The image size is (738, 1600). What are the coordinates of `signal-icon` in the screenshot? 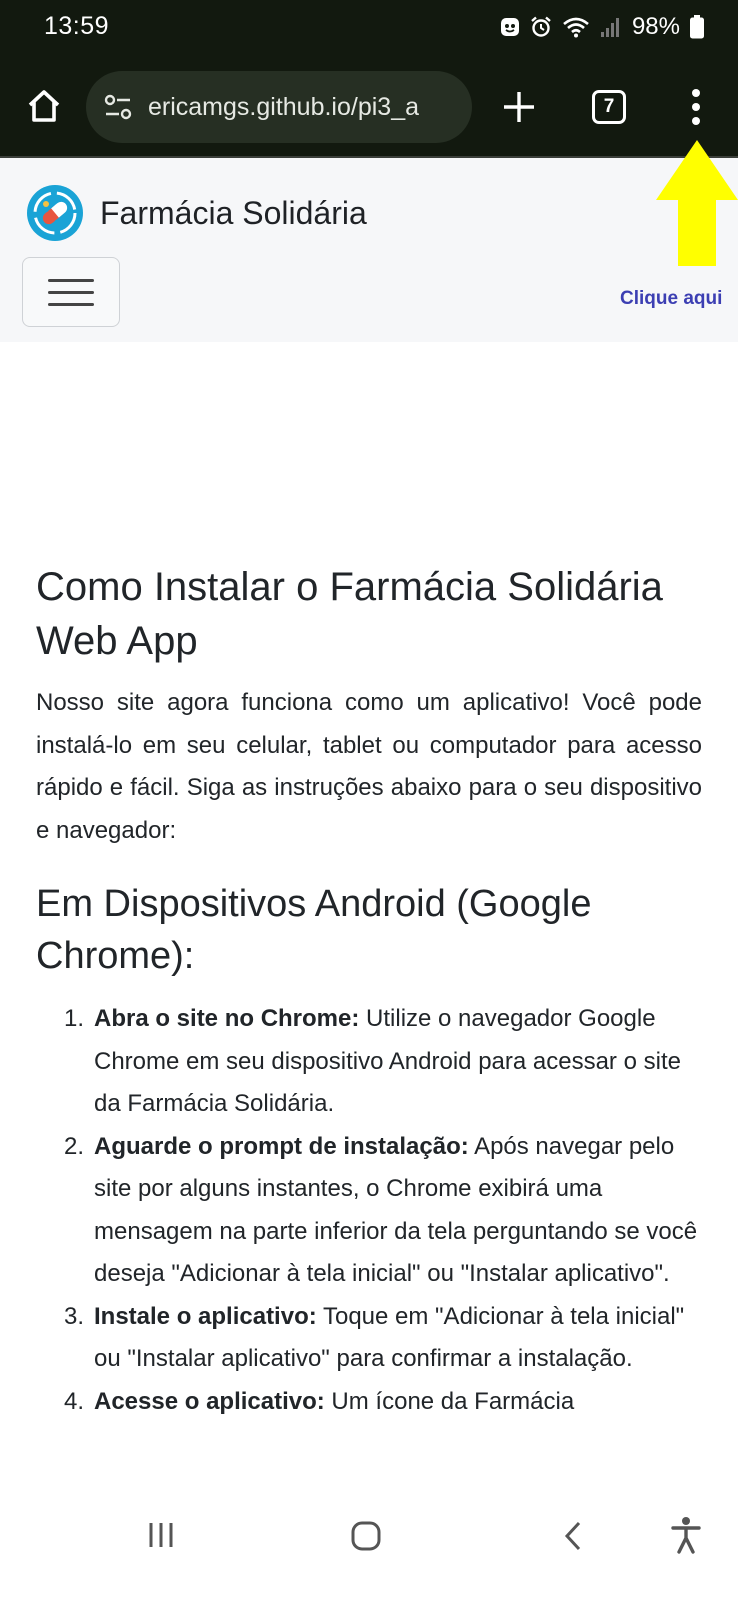 It's located at (609, 27).